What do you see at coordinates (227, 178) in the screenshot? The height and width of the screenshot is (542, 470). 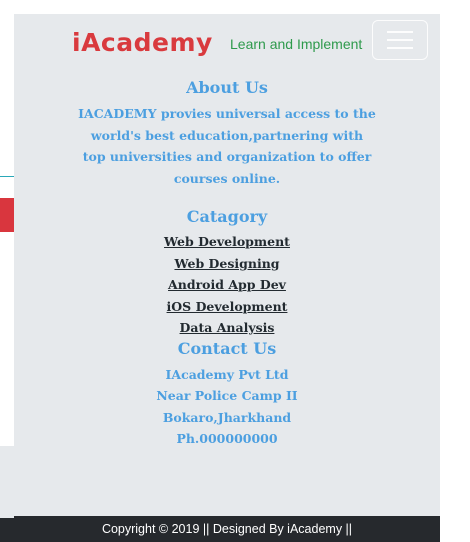 I see `about-line: courses online.` at bounding box center [227, 178].